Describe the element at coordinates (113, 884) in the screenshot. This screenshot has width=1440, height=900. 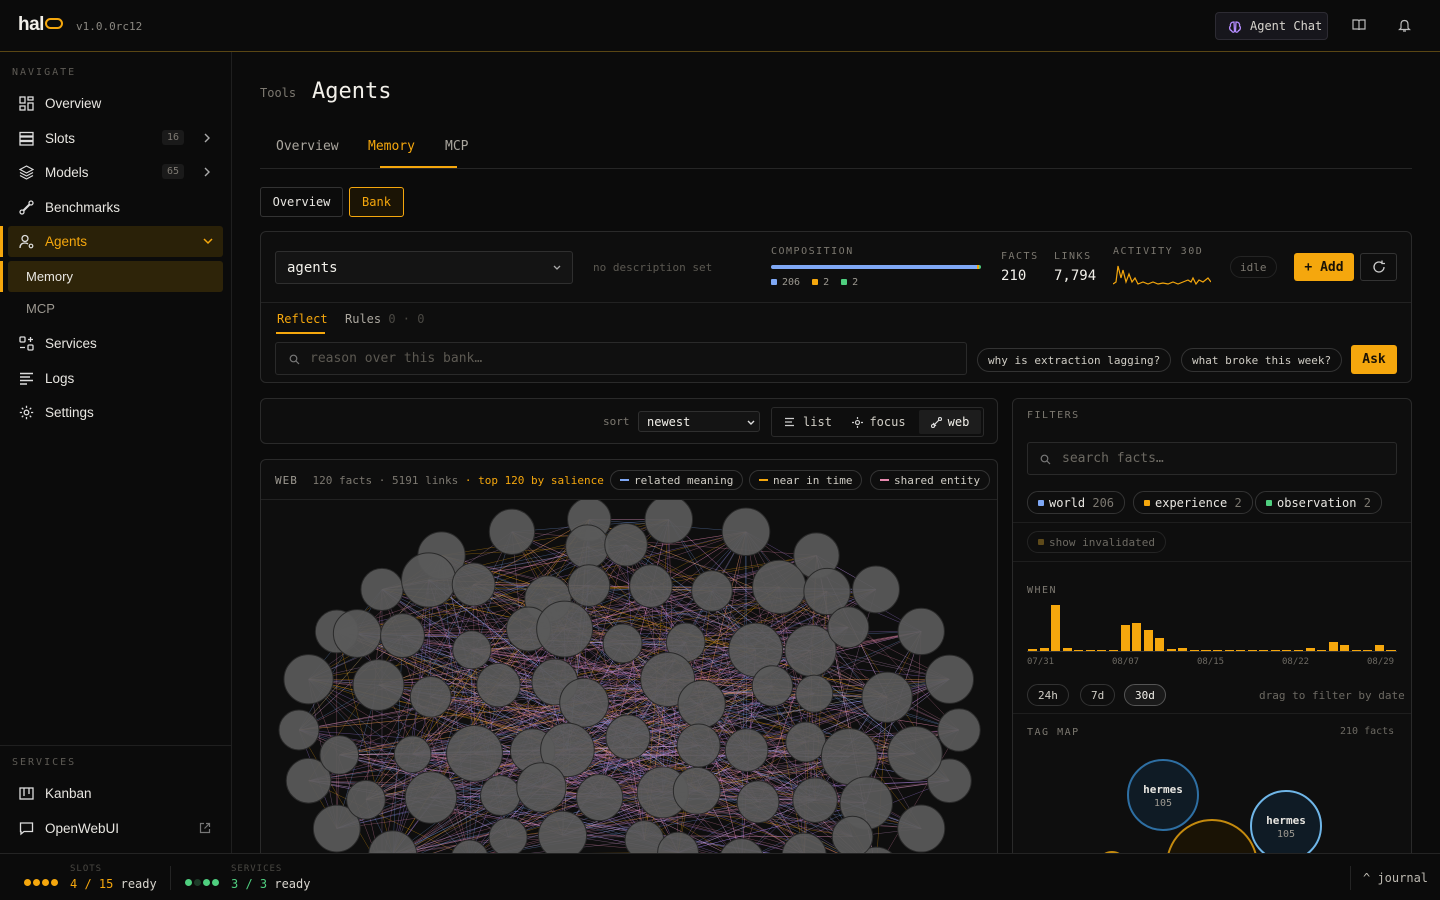
I see `slots-status: 4 / 15 ready` at that location.